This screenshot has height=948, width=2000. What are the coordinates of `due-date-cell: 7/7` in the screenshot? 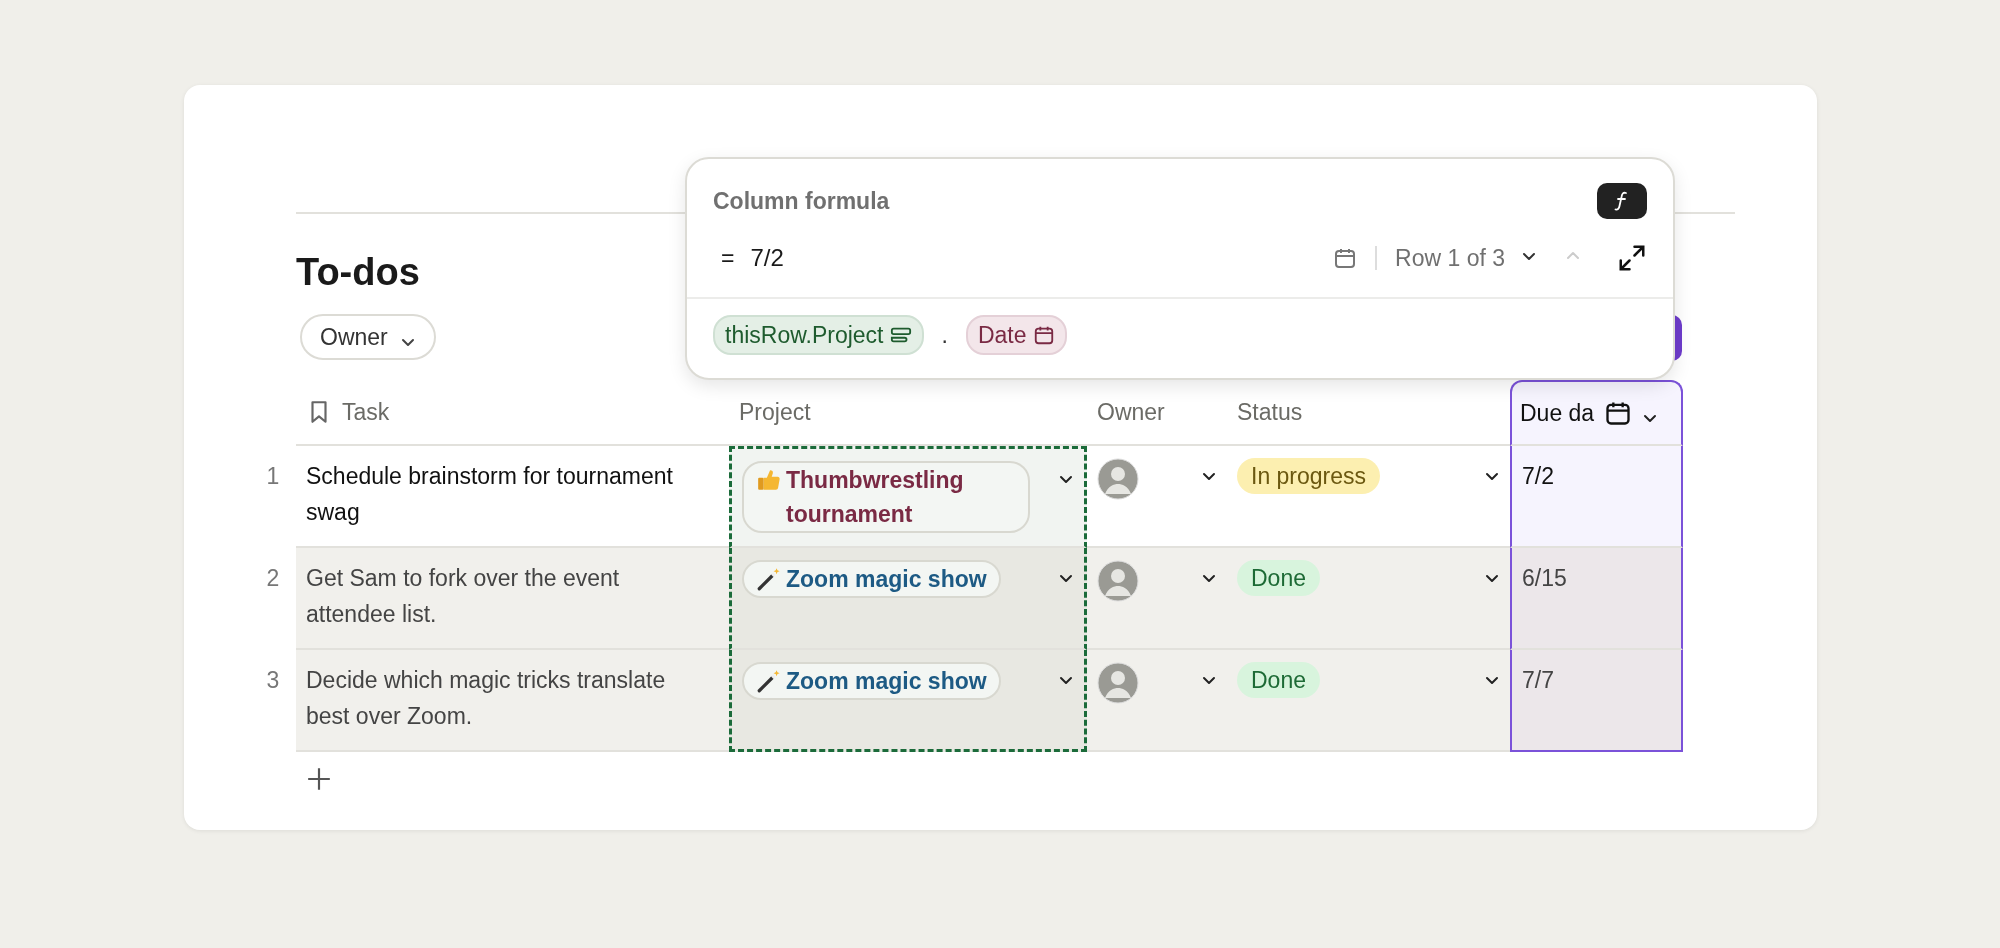 It's located at (1596, 701).